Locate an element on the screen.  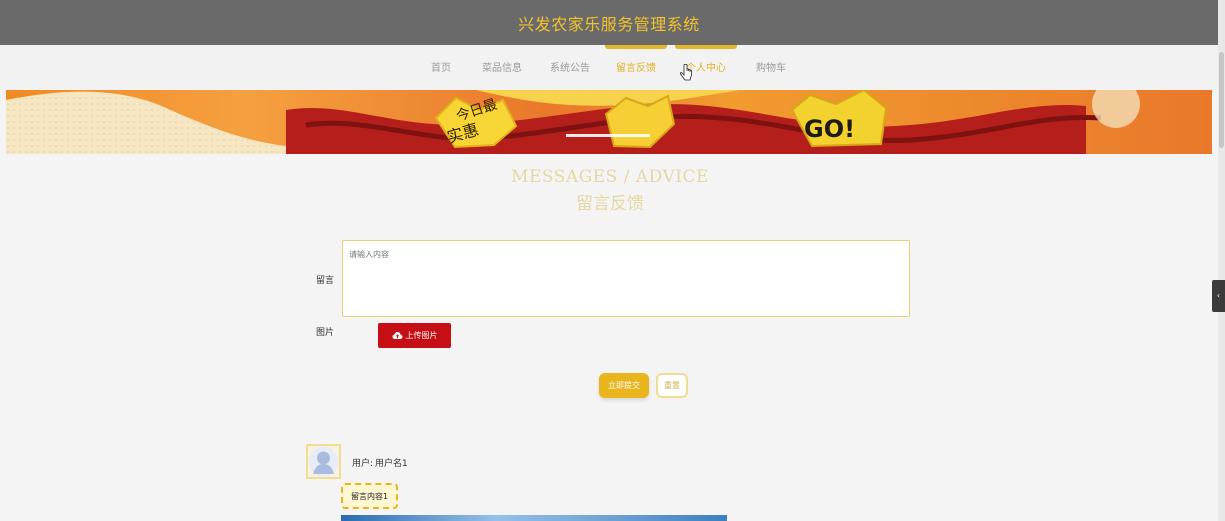
comment-image is located at coordinates (534, 518).